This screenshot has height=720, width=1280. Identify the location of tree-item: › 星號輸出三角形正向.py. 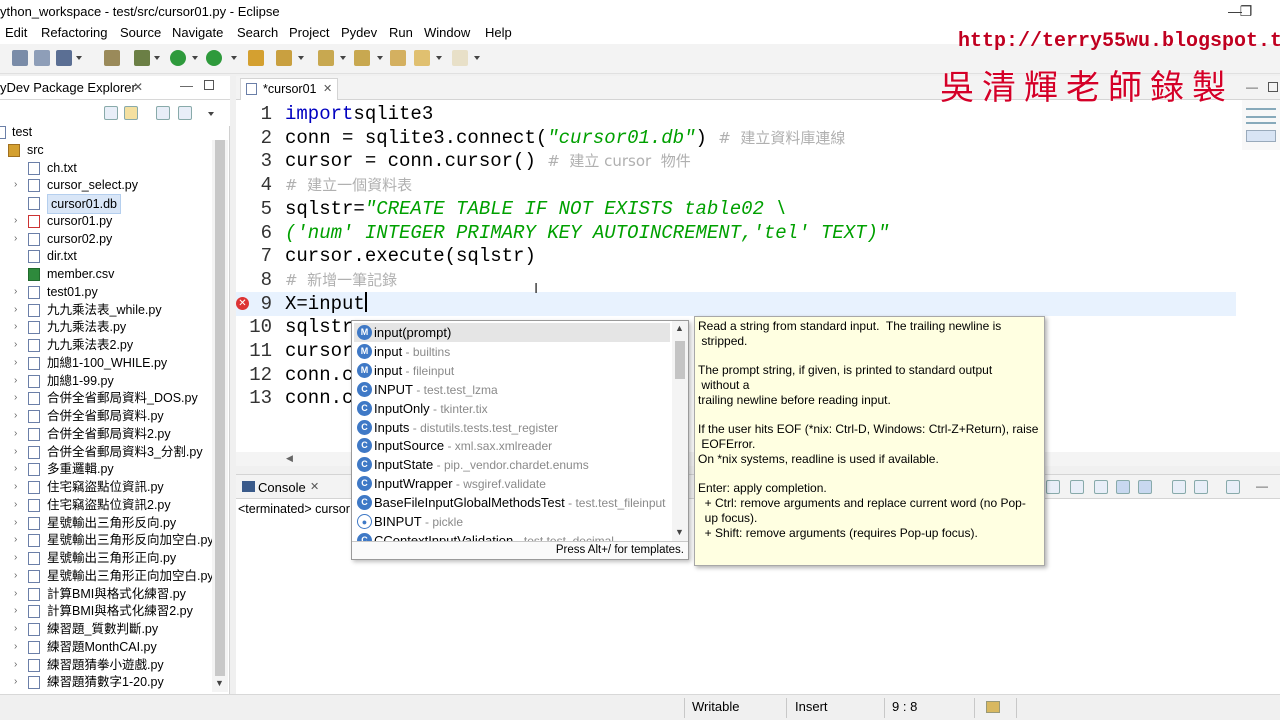
(106, 558).